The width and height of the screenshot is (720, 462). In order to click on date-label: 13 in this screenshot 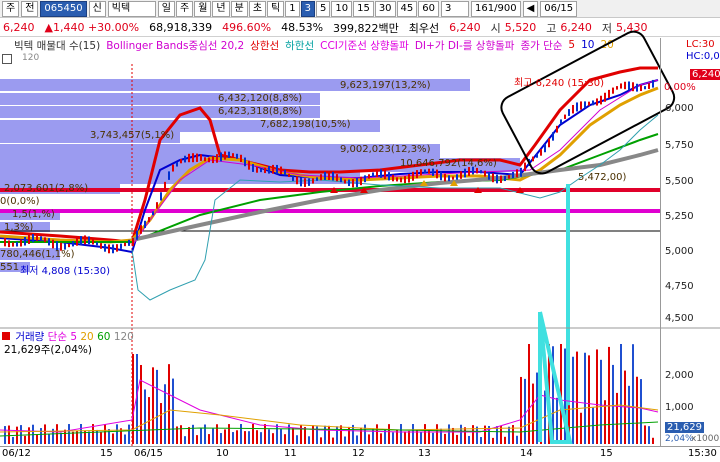, I will do `click(424, 453)`.